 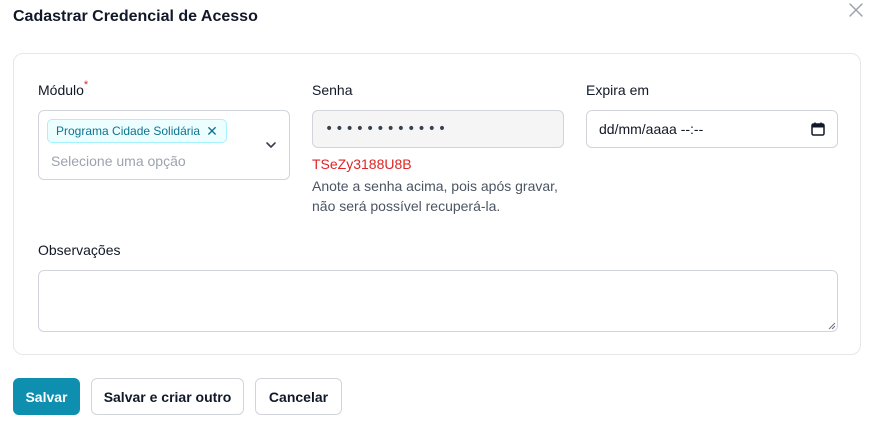 What do you see at coordinates (167, 396) in the screenshot?
I see `save-and-new-button: Salvar e criar outro` at bounding box center [167, 396].